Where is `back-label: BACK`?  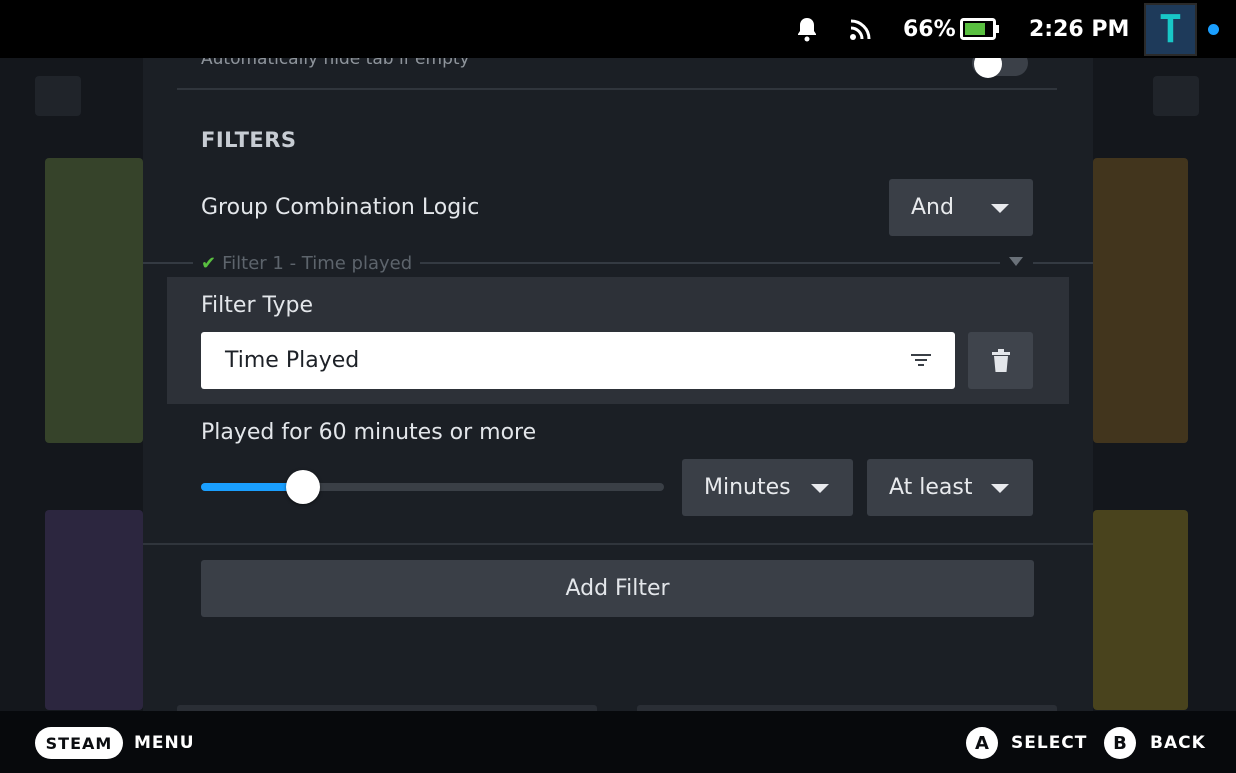
back-label: BACK is located at coordinates (1178, 743).